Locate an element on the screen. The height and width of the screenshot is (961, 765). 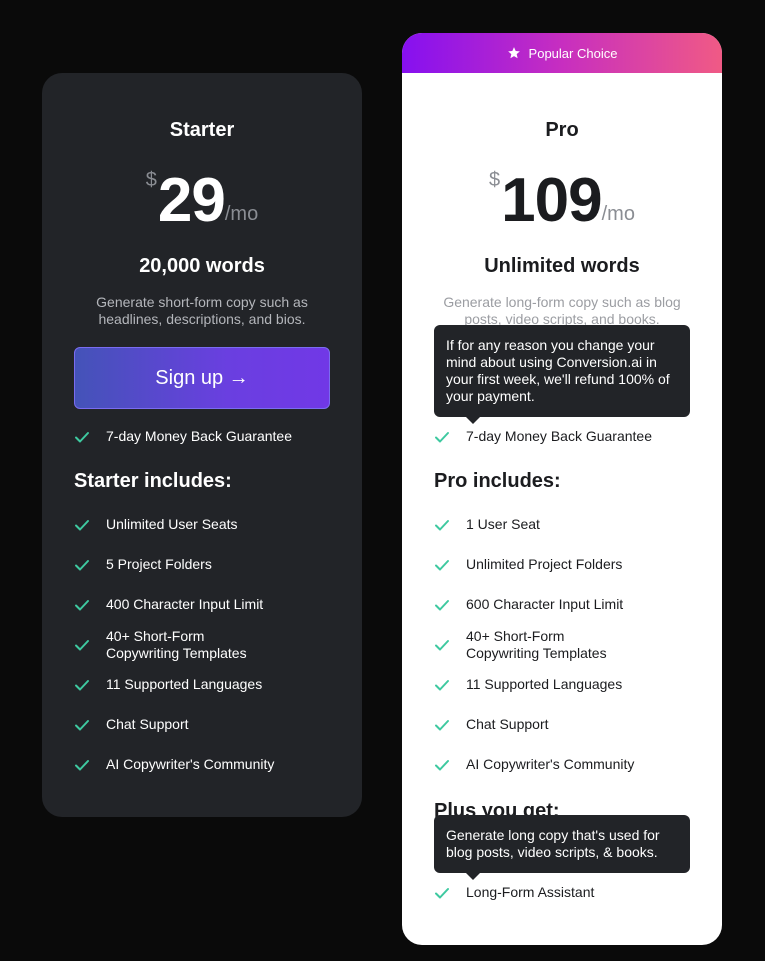
feature-label: 600 Character Input Limit is located at coordinates (545, 604).